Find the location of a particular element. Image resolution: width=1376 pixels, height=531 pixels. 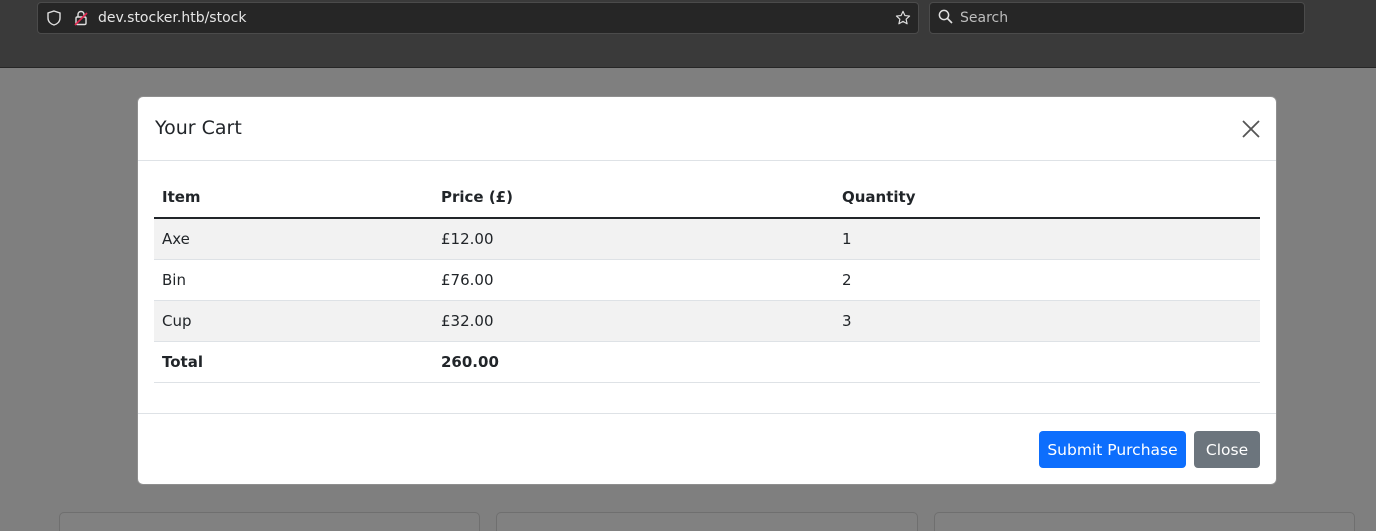

table-header-row: Item Price (£) Quantity is located at coordinates (707, 198).